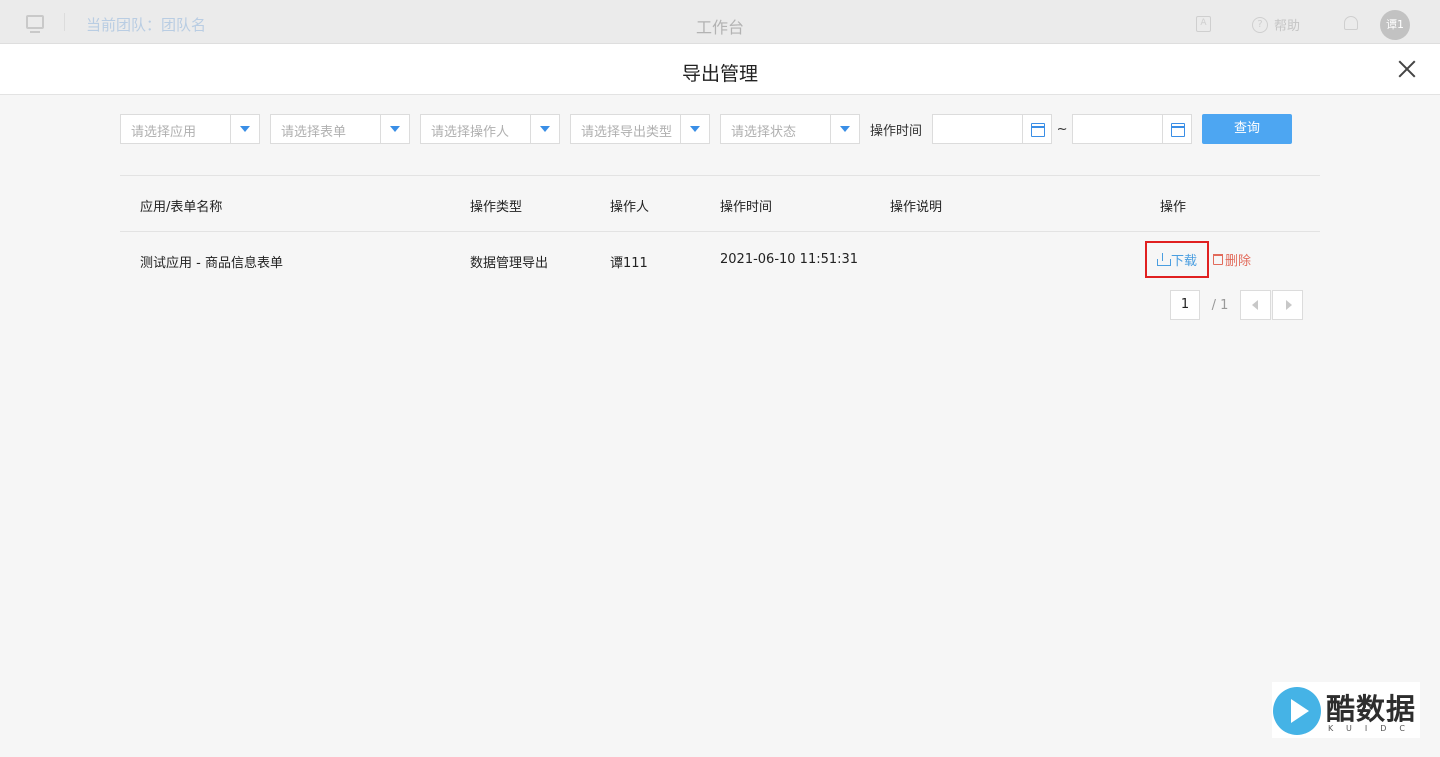 This screenshot has width=1440, height=757. What do you see at coordinates (1297, 711) in the screenshot?
I see `play-logo-icon` at bounding box center [1297, 711].